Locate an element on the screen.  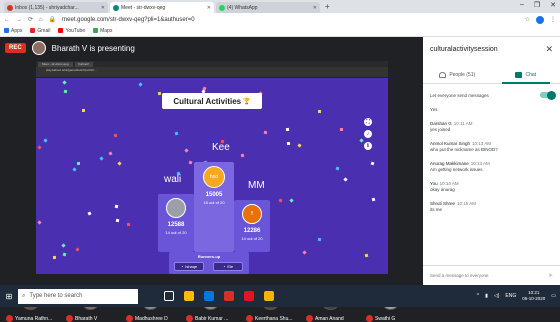
panel-tabs: People (51) Chat is located at coordinates (491, 75).